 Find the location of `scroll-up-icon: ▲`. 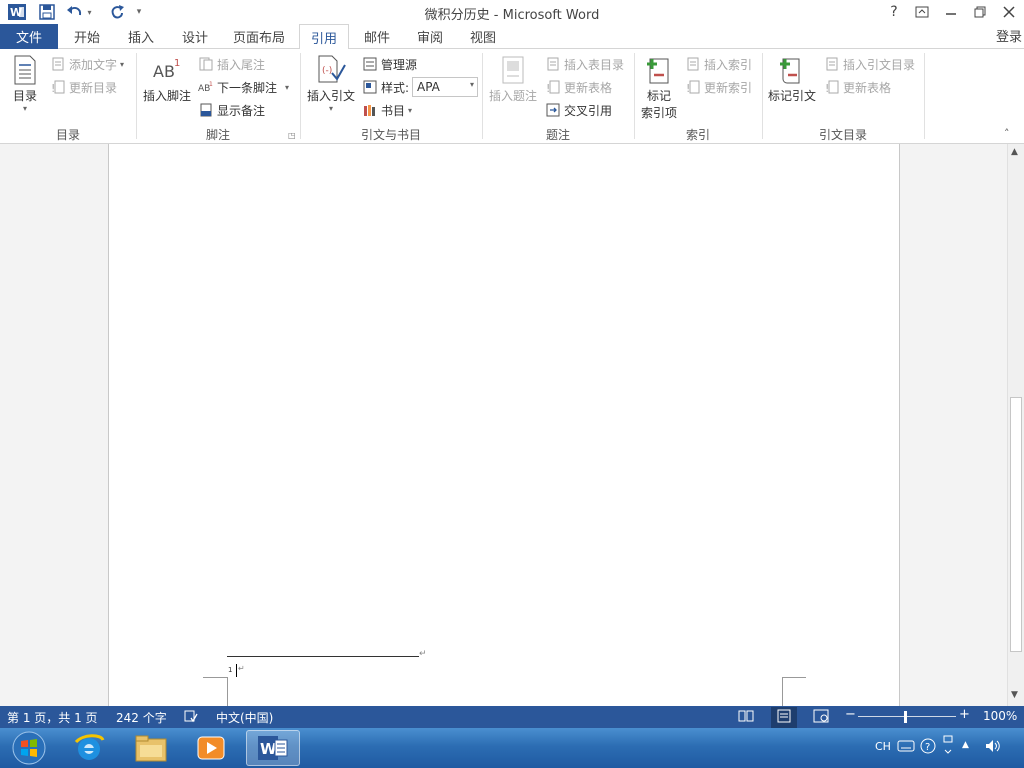

scroll-up-icon: ▲ is located at coordinates (1014, 152).